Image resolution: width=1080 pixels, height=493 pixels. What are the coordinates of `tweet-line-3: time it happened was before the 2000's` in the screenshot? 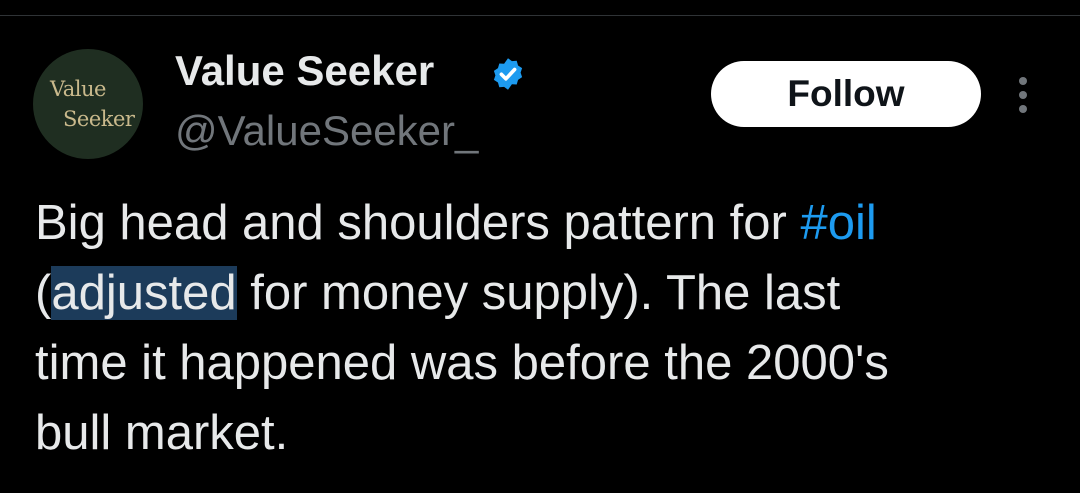 It's located at (462, 363).